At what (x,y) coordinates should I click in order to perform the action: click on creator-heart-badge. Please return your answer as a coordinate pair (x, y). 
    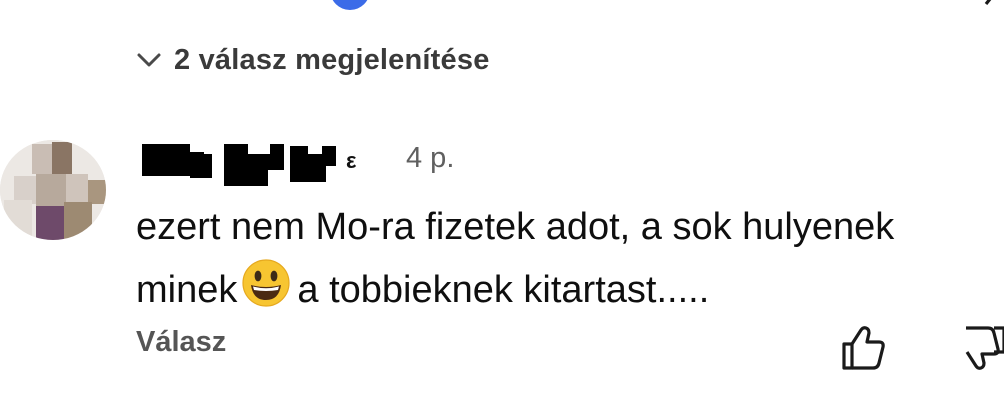
    Looking at the image, I should click on (350, 5).